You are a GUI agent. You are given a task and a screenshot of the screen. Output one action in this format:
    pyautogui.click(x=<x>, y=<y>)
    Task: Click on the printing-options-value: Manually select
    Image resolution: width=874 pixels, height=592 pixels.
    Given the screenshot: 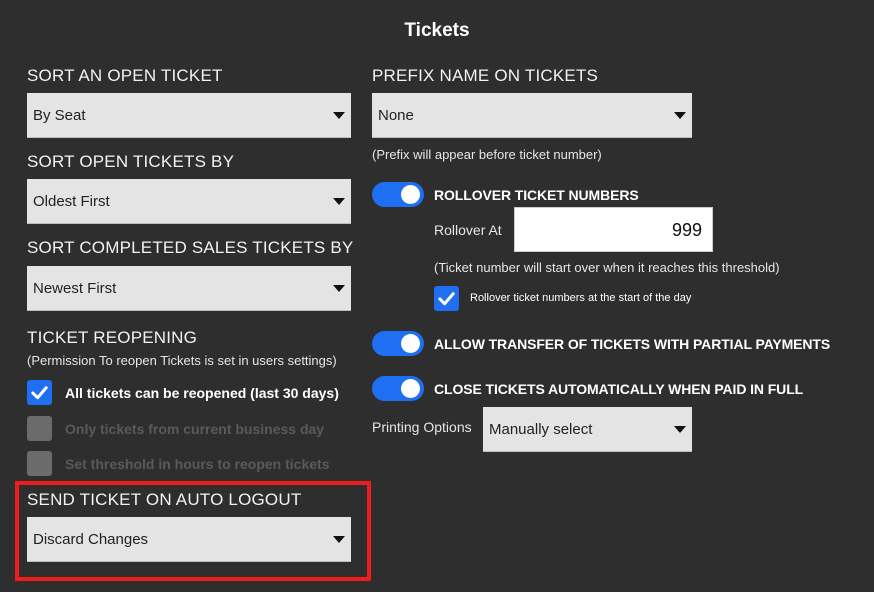 What is the action you would take?
    pyautogui.click(x=541, y=429)
    